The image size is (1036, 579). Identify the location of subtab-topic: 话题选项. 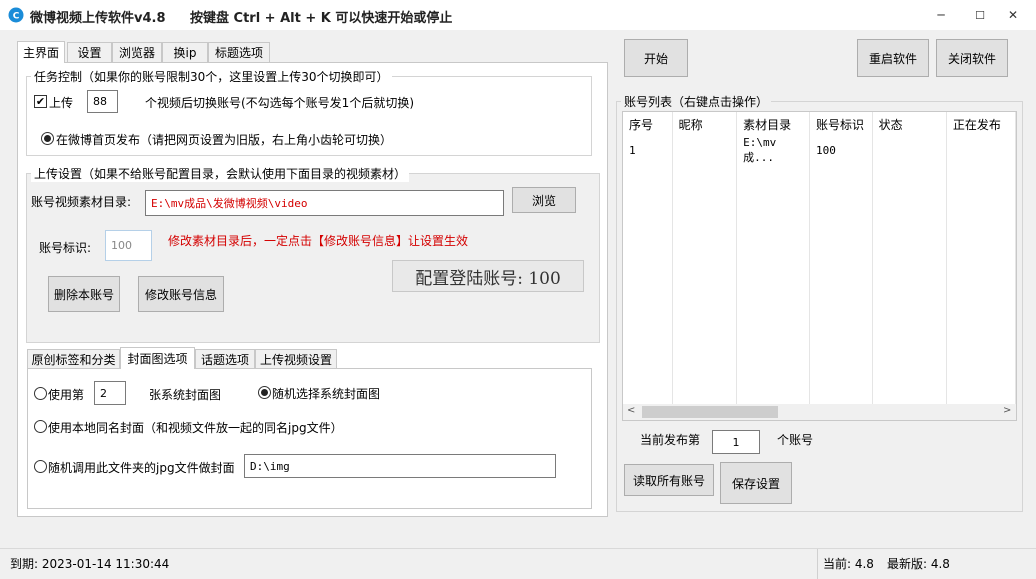
(225, 359).